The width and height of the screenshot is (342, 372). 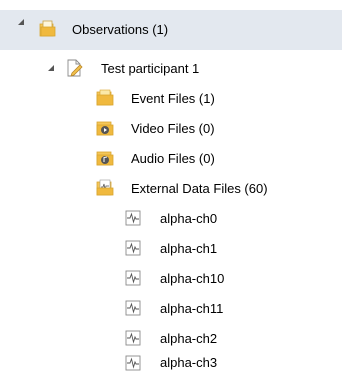 I want to click on tree-node-label: alpha-ch1, so click(x=189, y=248).